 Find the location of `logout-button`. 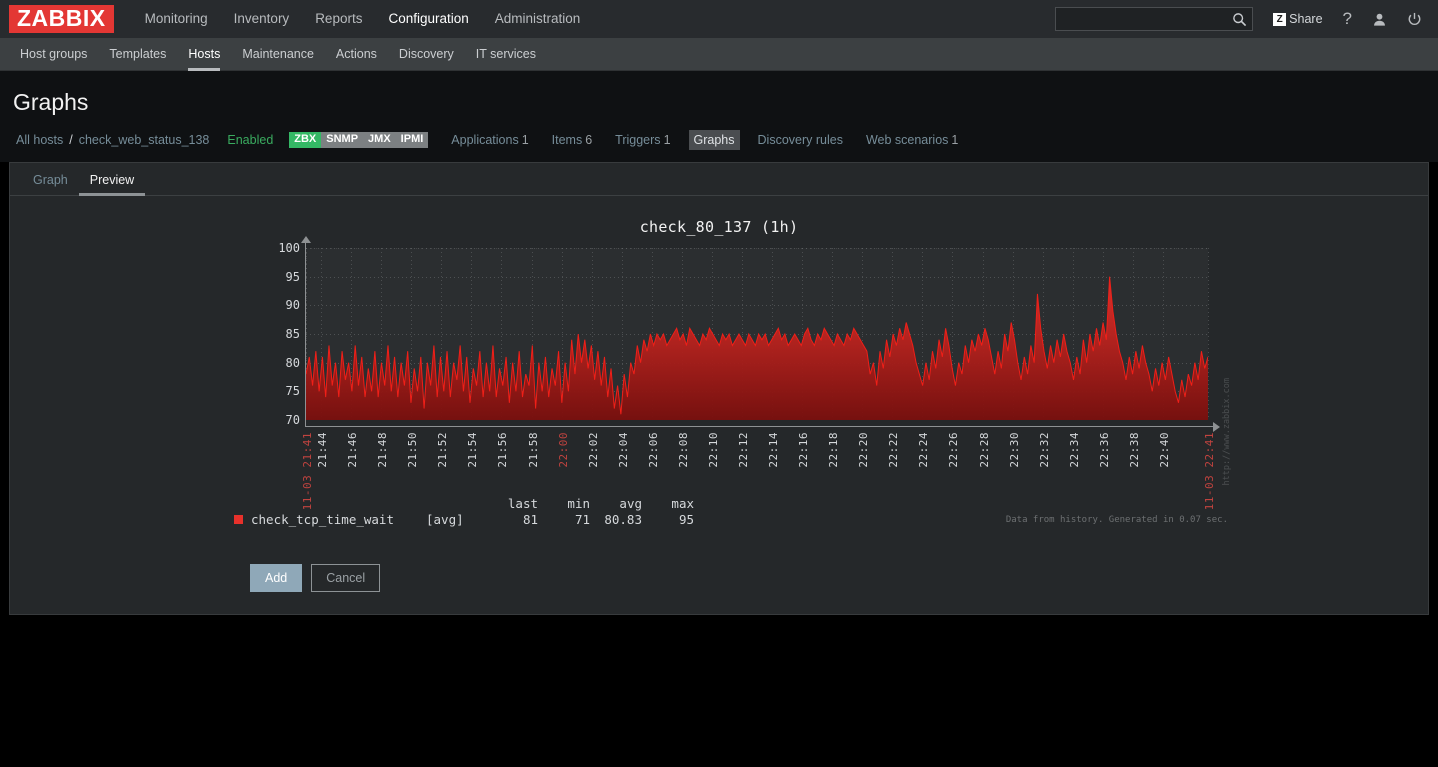

logout-button is located at coordinates (1414, 19).